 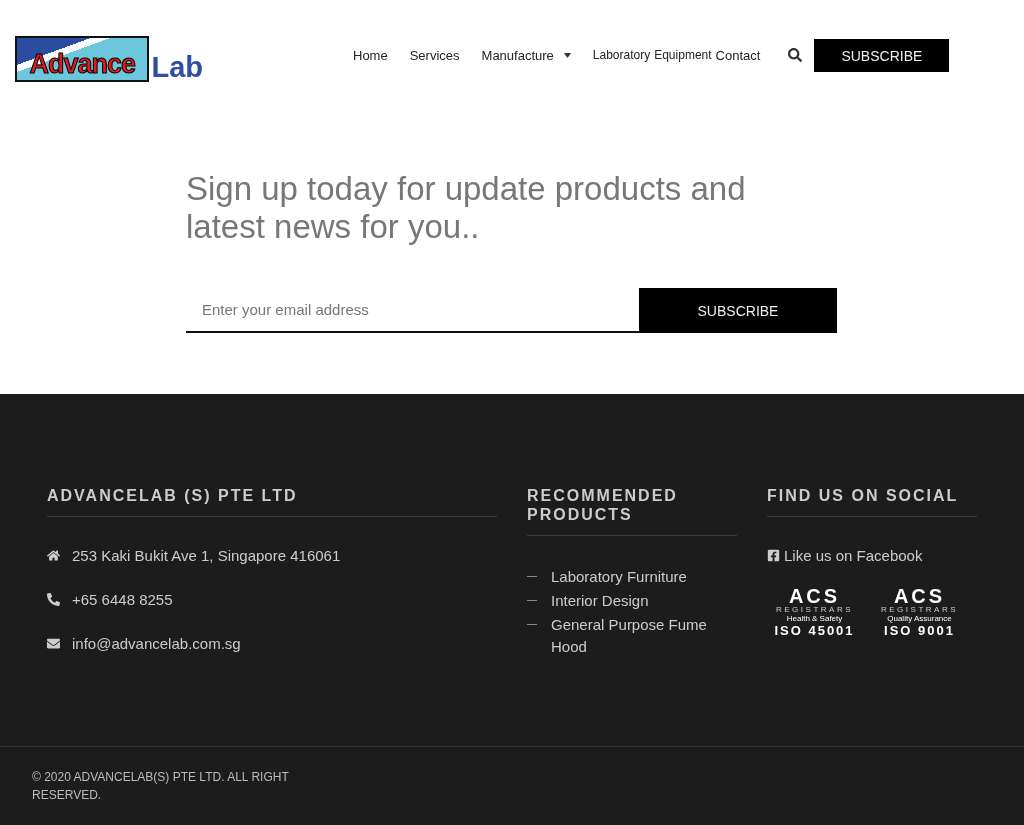 I want to click on nav-link: Services, so click(x=434, y=55).